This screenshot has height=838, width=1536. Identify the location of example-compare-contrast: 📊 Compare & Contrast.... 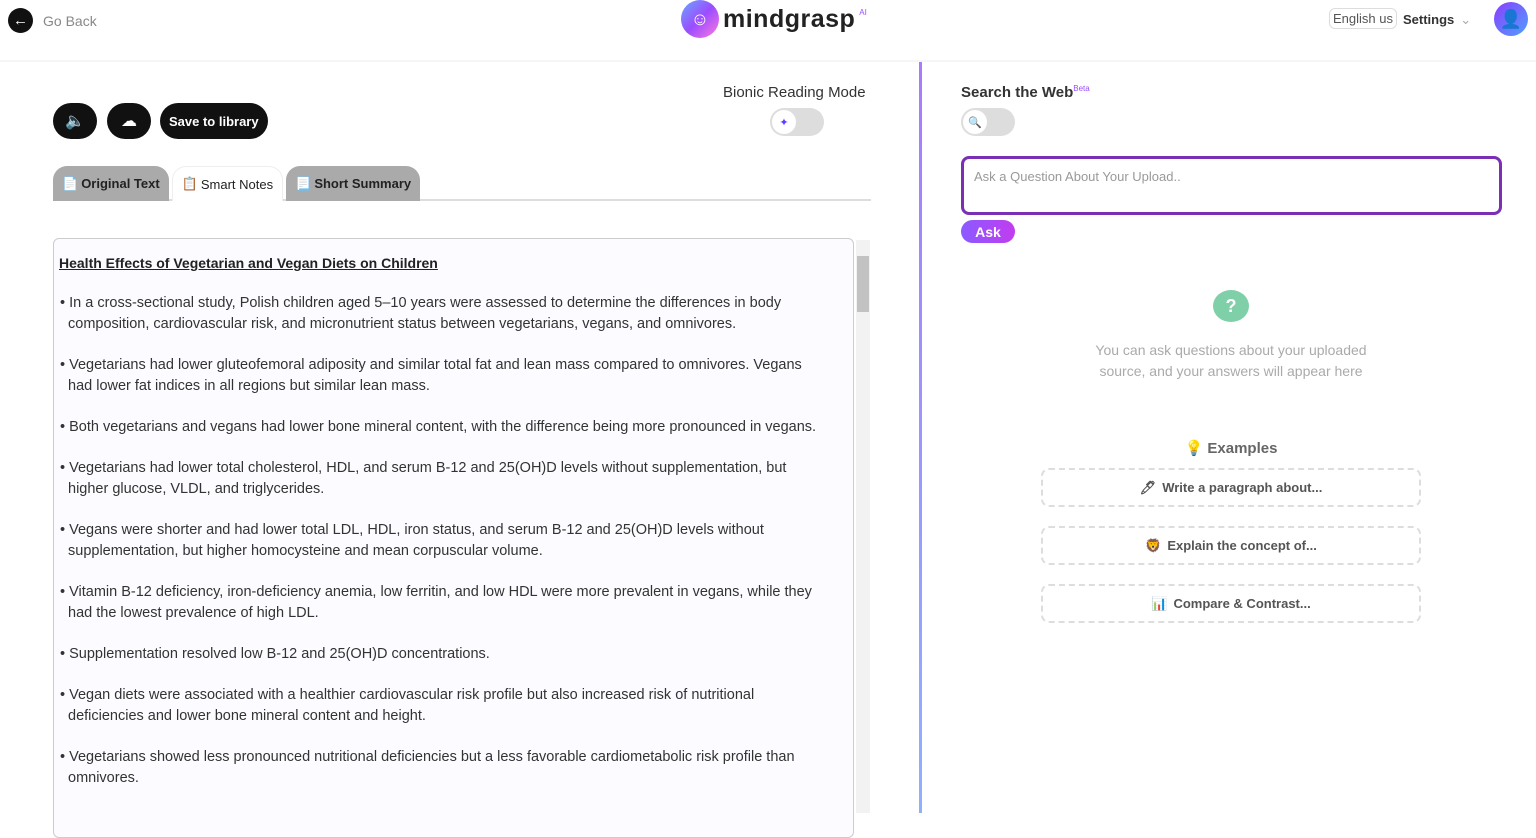
(1231, 603).